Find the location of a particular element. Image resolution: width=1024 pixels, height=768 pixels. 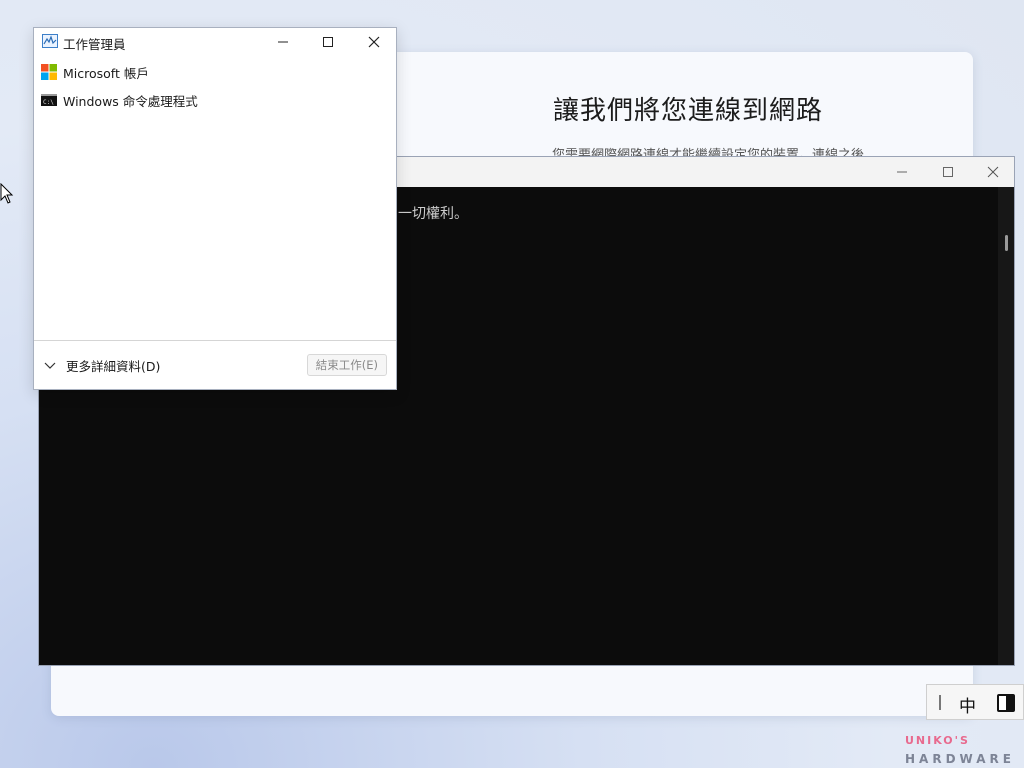

cmd-close-button is located at coordinates (993, 172).